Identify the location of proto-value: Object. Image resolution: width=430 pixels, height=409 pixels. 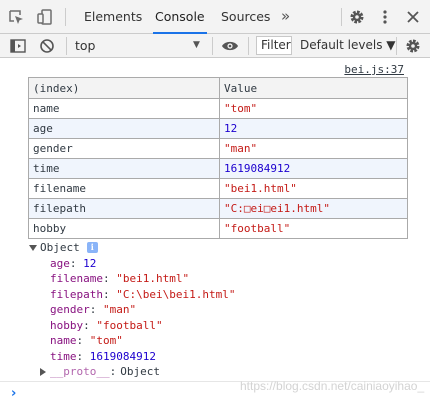
(140, 371).